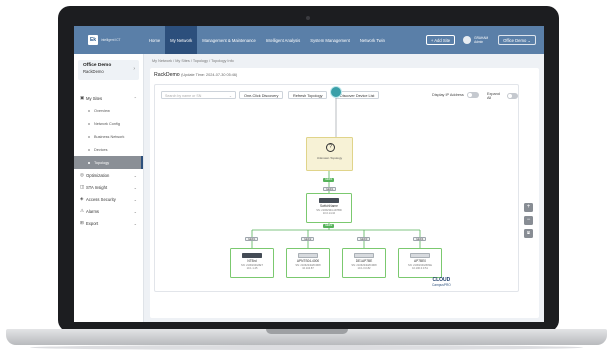  Describe the element at coordinates (97, 65) in the screenshot. I see `site-name: Office Demo` at that location.